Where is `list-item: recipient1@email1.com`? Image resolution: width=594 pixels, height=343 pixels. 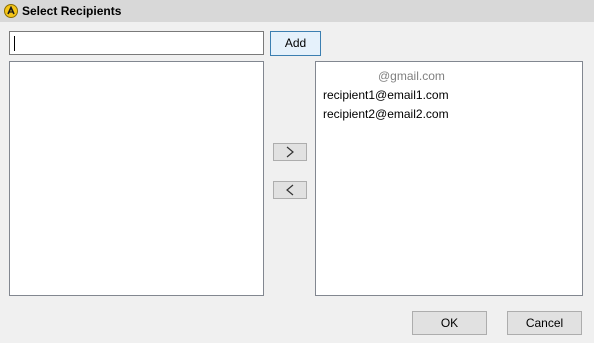 list-item: recipient1@email1.com is located at coordinates (449, 95).